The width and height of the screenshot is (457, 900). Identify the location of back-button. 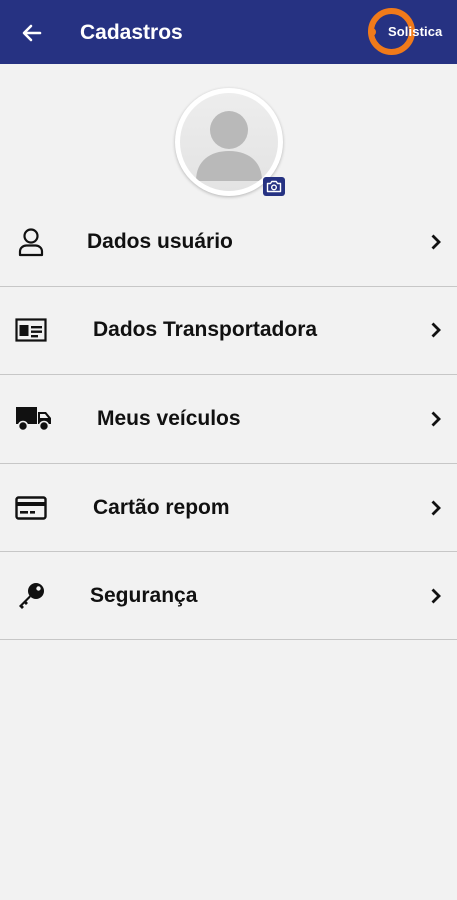
(32, 33).